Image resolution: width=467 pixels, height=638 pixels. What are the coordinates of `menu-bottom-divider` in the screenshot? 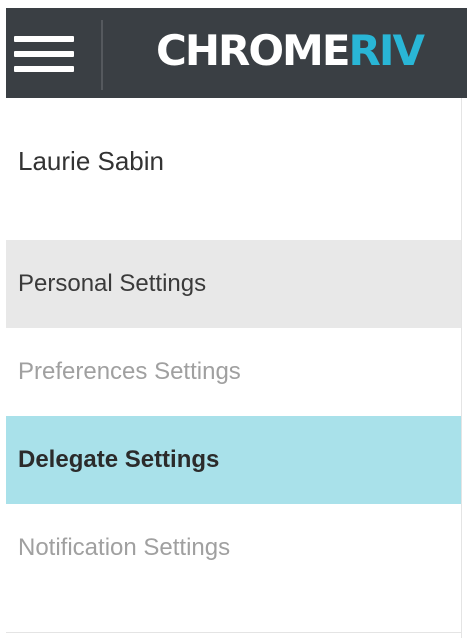 It's located at (233, 632).